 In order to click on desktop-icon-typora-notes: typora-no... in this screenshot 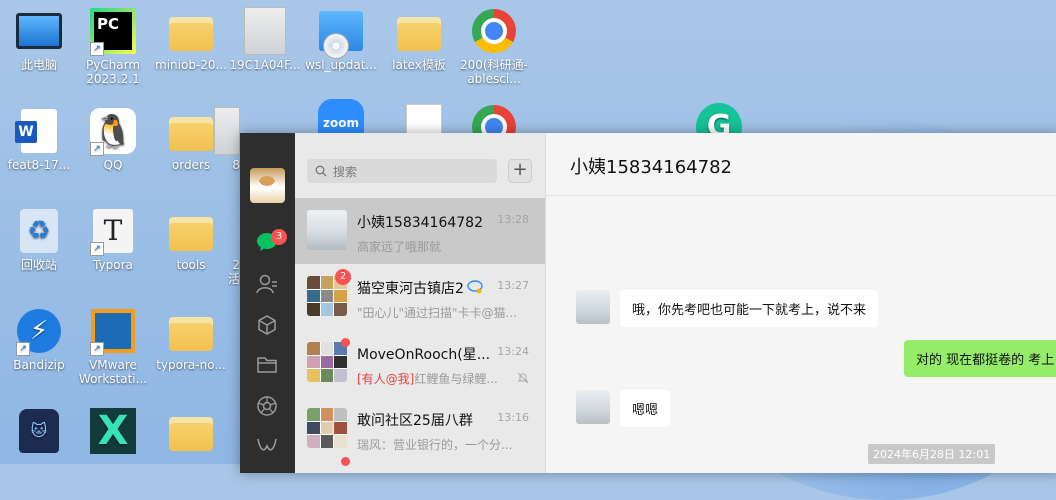, I will do `click(191, 340)`.